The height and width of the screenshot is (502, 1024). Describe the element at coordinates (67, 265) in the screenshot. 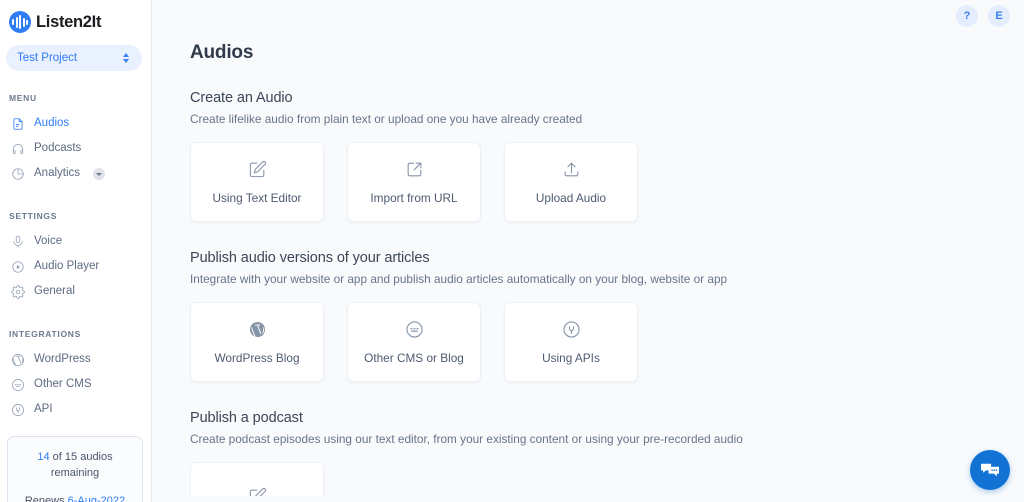

I see `sidebar-item-label: Audio Player` at that location.